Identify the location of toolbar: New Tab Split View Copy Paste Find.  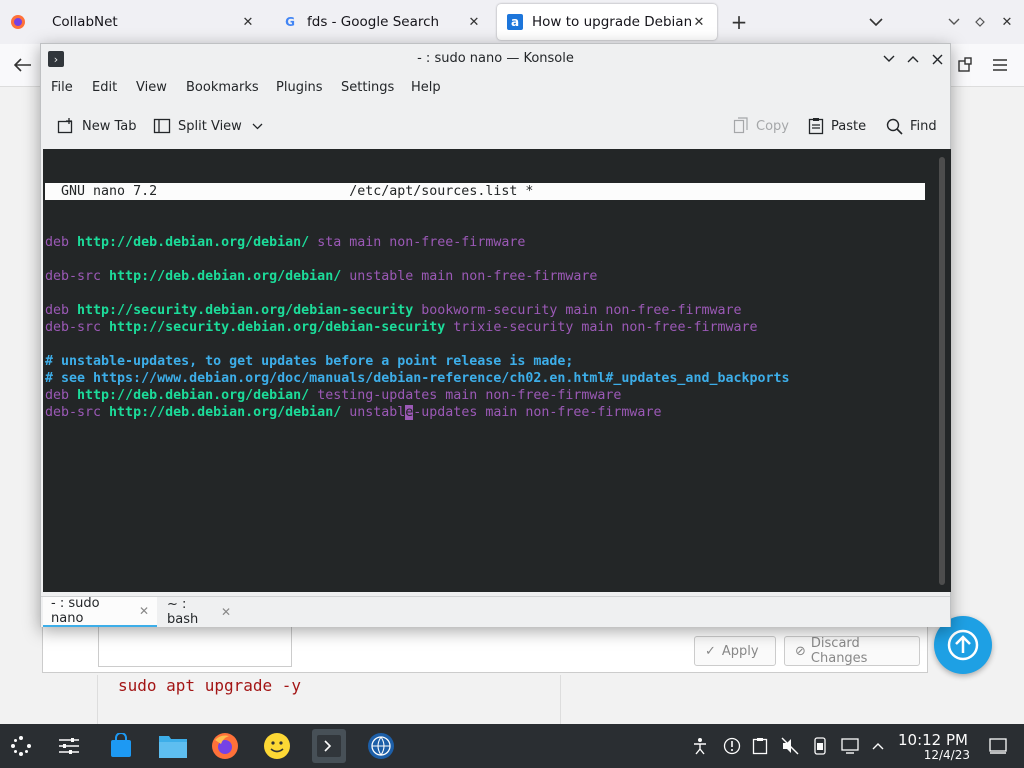
(495, 126).